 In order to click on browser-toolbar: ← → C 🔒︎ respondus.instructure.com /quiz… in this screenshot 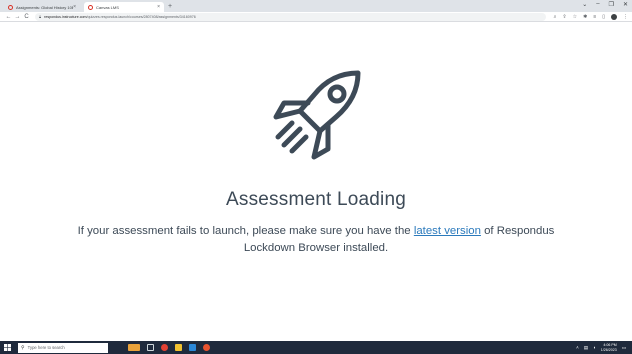, I will do `click(316, 17)`.